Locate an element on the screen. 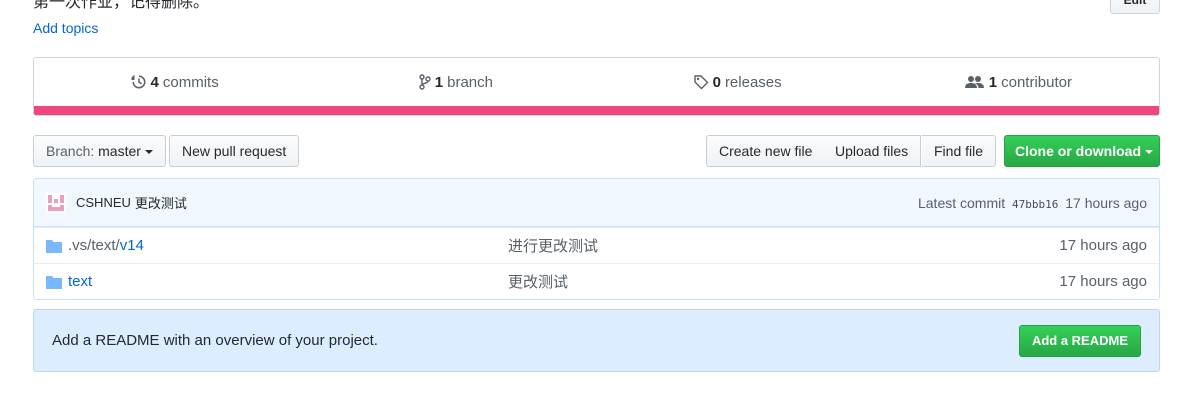 Image resolution: width=1186 pixels, height=393 pixels. contributors-link: 1 contributor is located at coordinates (1018, 82).